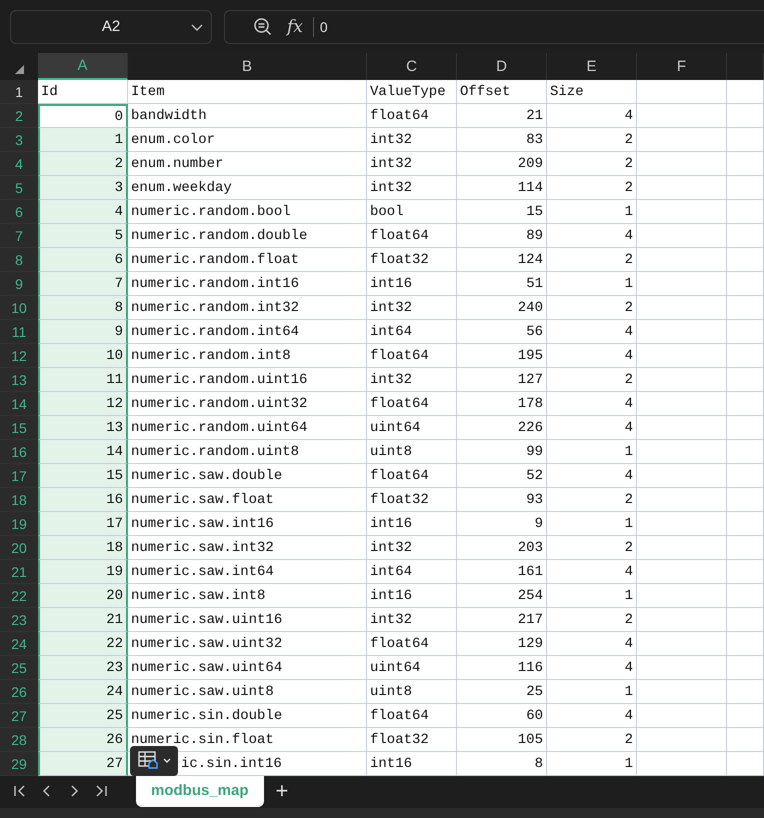 Image resolution: width=764 pixels, height=818 pixels. I want to click on first-sheet-icon, so click(20, 791).